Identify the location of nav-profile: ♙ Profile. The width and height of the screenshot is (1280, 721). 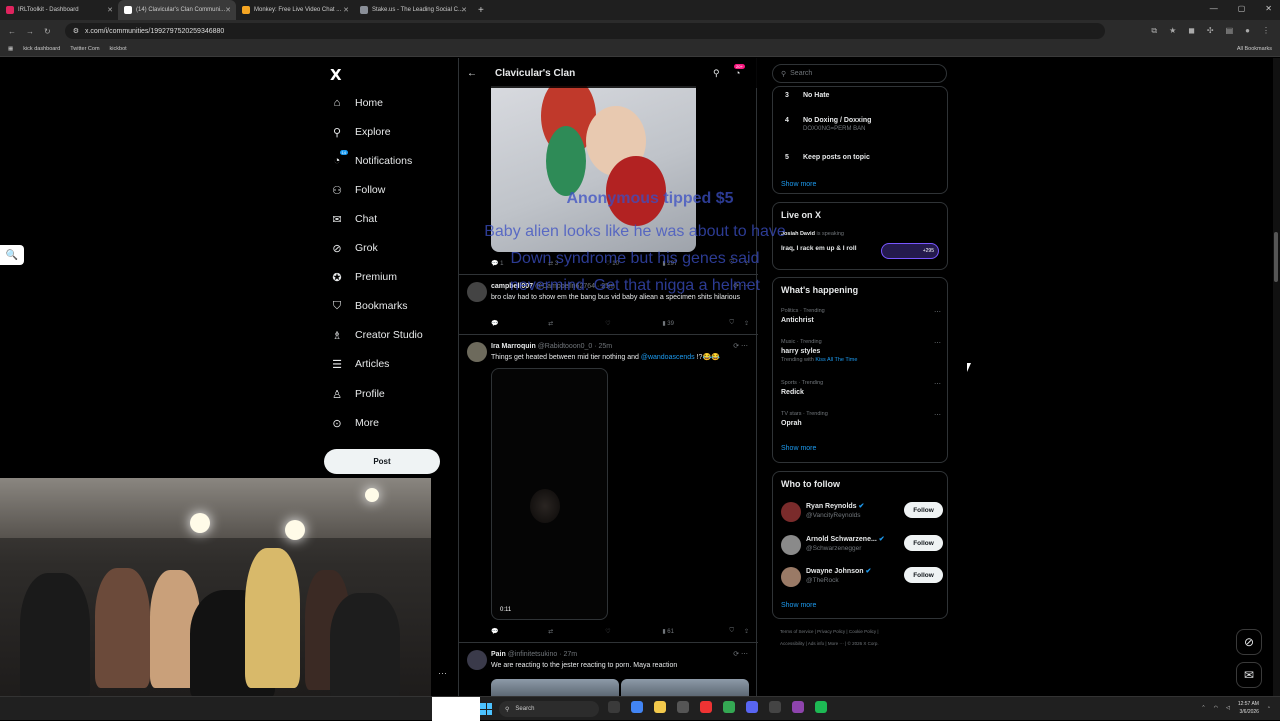
(357, 394).